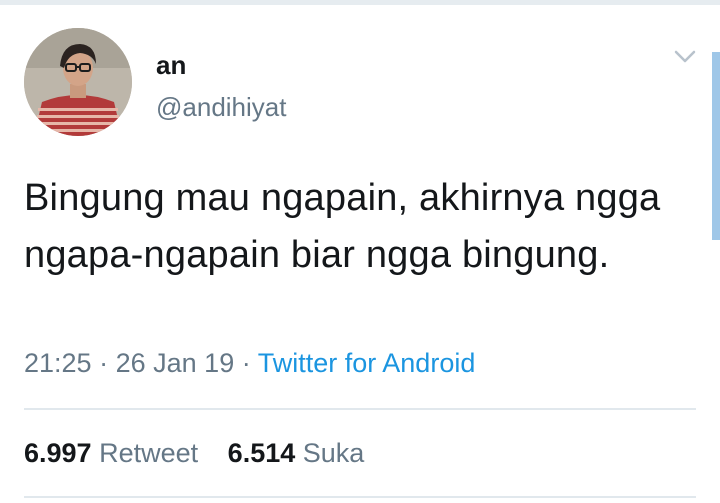 This screenshot has height=503, width=720. Describe the element at coordinates (360, 2) in the screenshot. I see `top-border` at that location.